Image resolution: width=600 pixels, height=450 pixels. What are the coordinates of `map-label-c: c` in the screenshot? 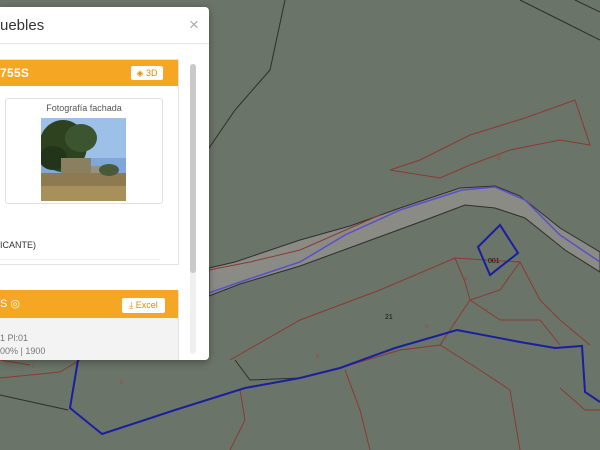 It's located at (33, 367).